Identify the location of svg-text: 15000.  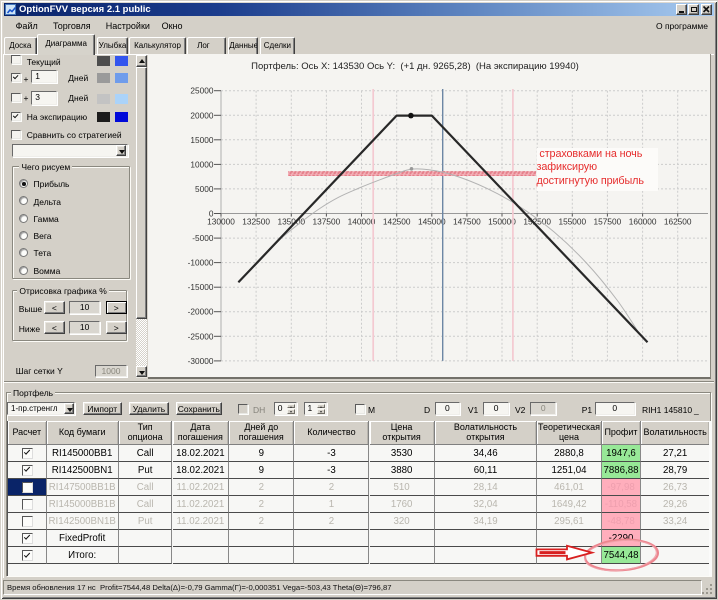
(201, 140).